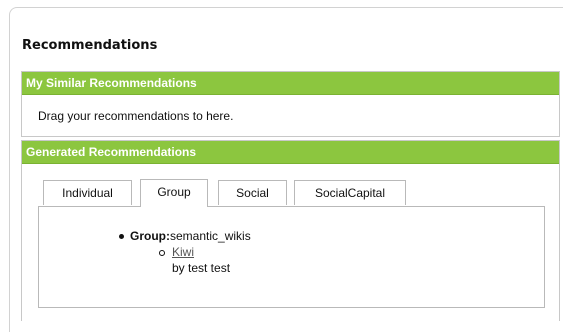 The height and width of the screenshot is (332, 563). What do you see at coordinates (290, 152) in the screenshot?
I see `generated-recommendations-header: Generated Recommendations` at bounding box center [290, 152].